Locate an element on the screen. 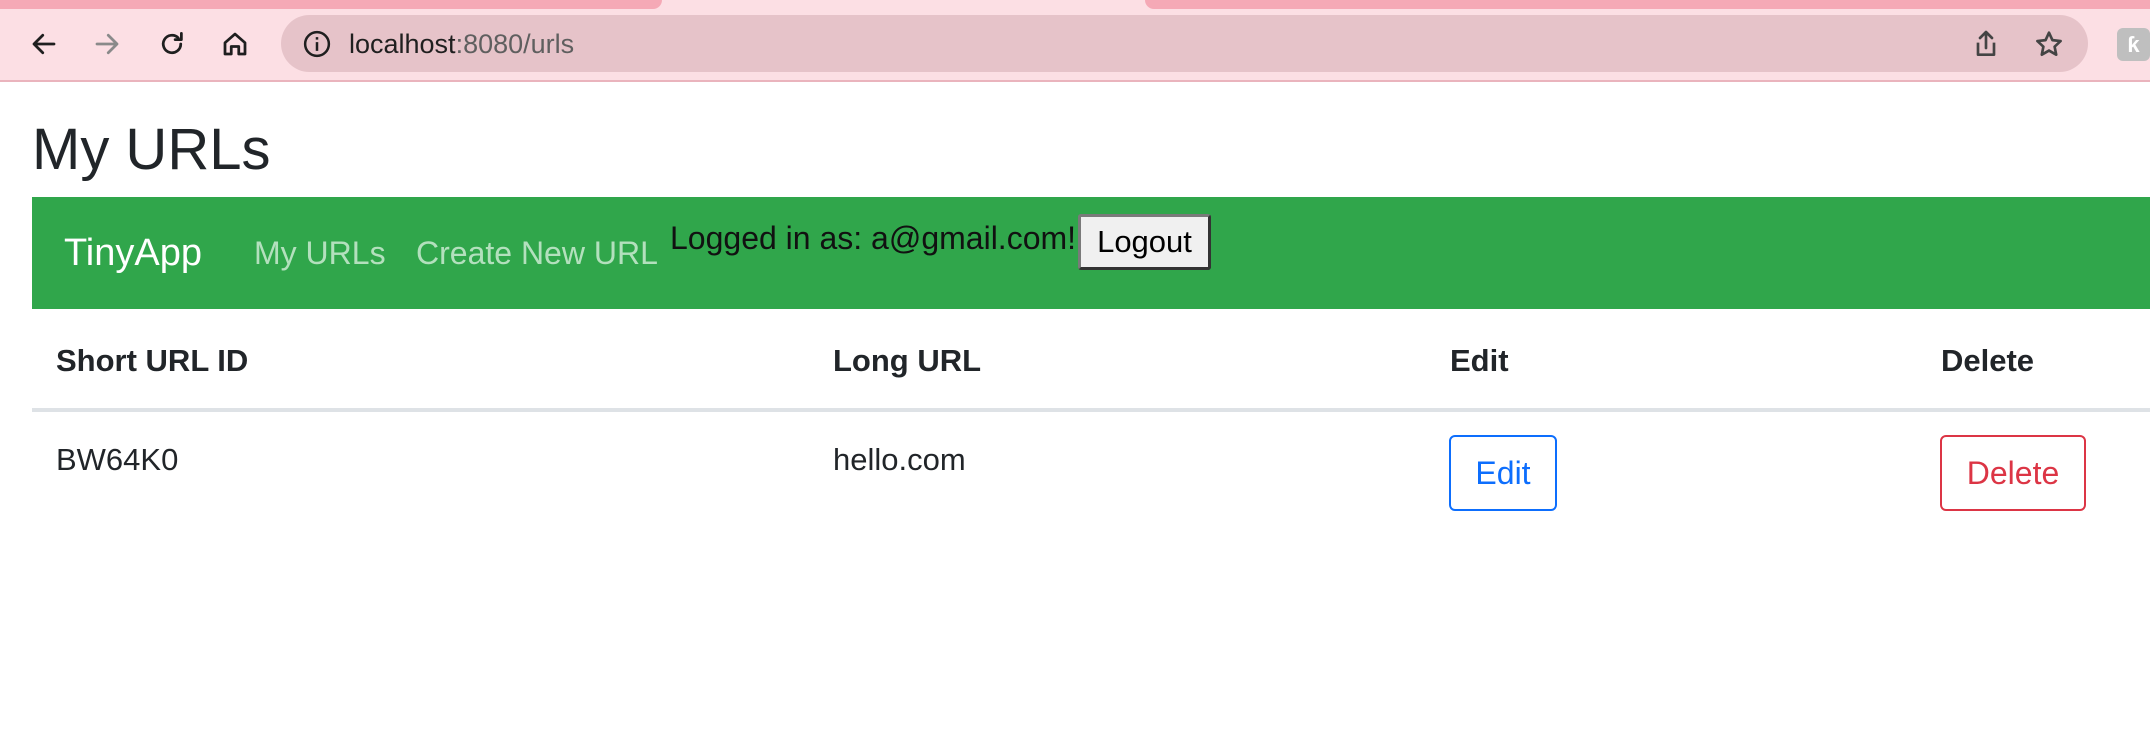 This screenshot has height=732, width=2150. url-text: localhost:8080/urls is located at coordinates (461, 44).